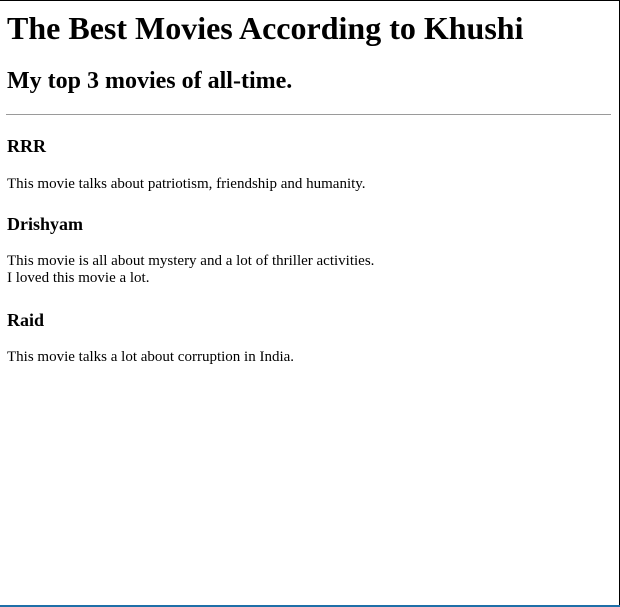 This screenshot has width=620, height=607. Describe the element at coordinates (26, 320) in the screenshot. I see `movie-title-raid: Raid` at that location.